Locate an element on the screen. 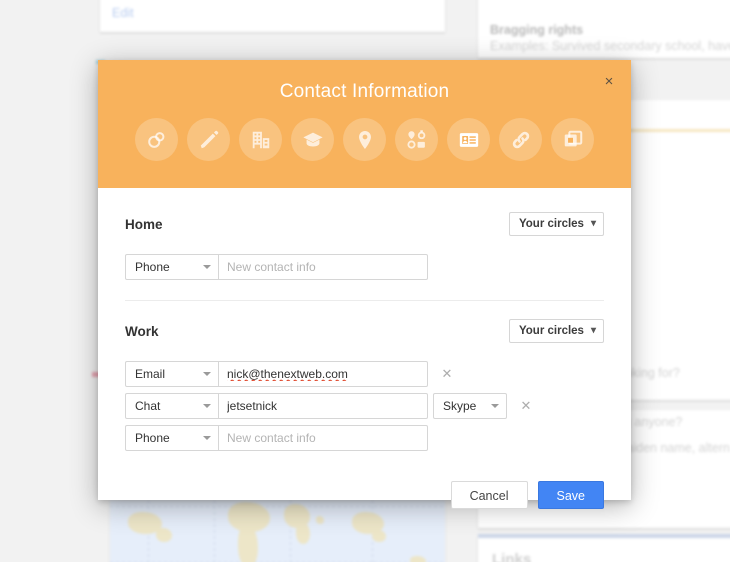 This screenshot has height=562, width=730. section-home: Home Your circles ▾ Phone is located at coordinates (364, 246).